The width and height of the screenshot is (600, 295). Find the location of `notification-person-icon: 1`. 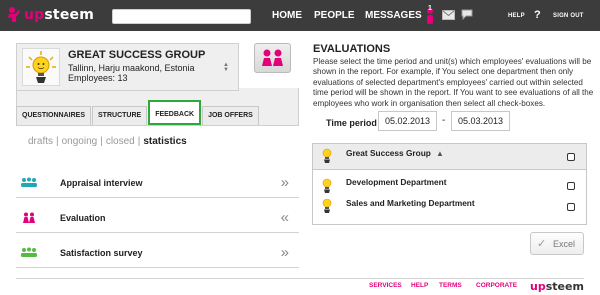

notification-person-icon: 1 is located at coordinates (430, 15).